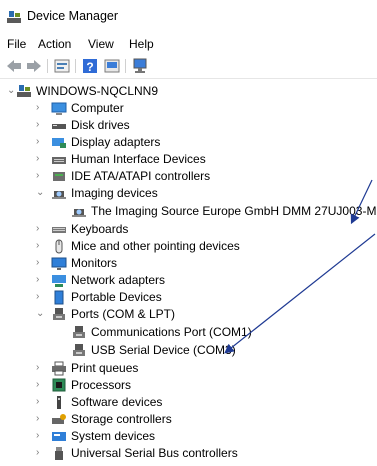 Image resolution: width=377 pixels, height=466 pixels. What do you see at coordinates (59, 176) in the screenshot?
I see `ide-controller-icon` at bounding box center [59, 176].